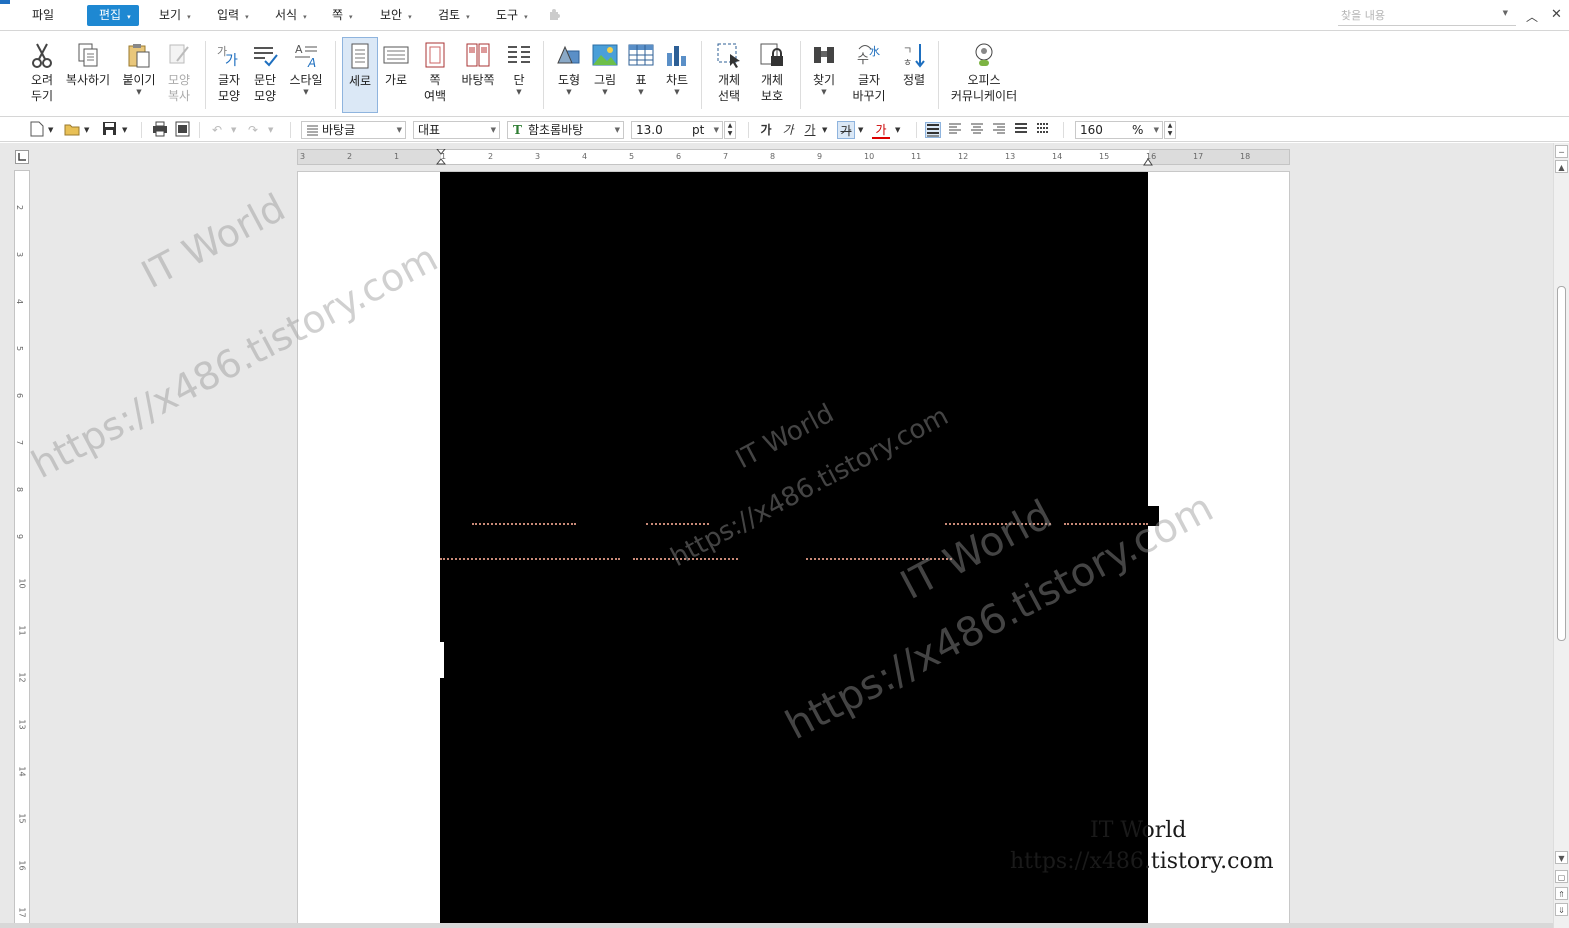 The height and width of the screenshot is (928, 1569). What do you see at coordinates (519, 75) in the screenshot?
I see `columns-button: 단 ▼` at bounding box center [519, 75].